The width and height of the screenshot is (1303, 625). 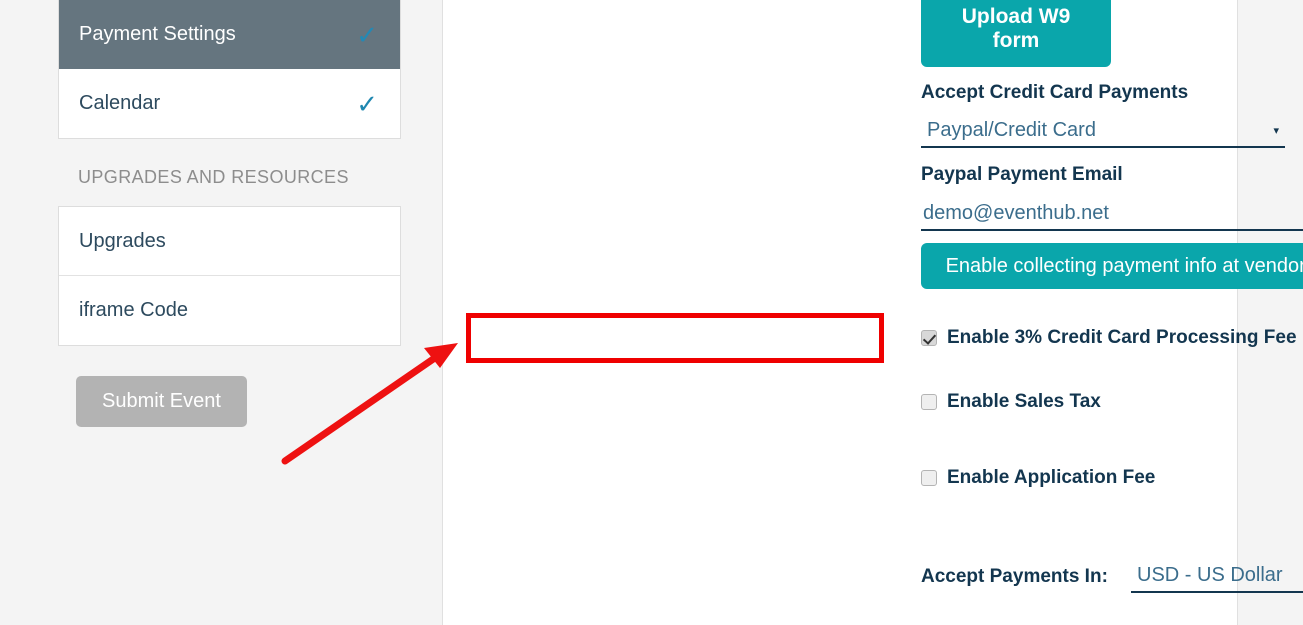 What do you see at coordinates (229, 310) in the screenshot?
I see `sidebar-item-iframe-code: iframe Code` at bounding box center [229, 310].